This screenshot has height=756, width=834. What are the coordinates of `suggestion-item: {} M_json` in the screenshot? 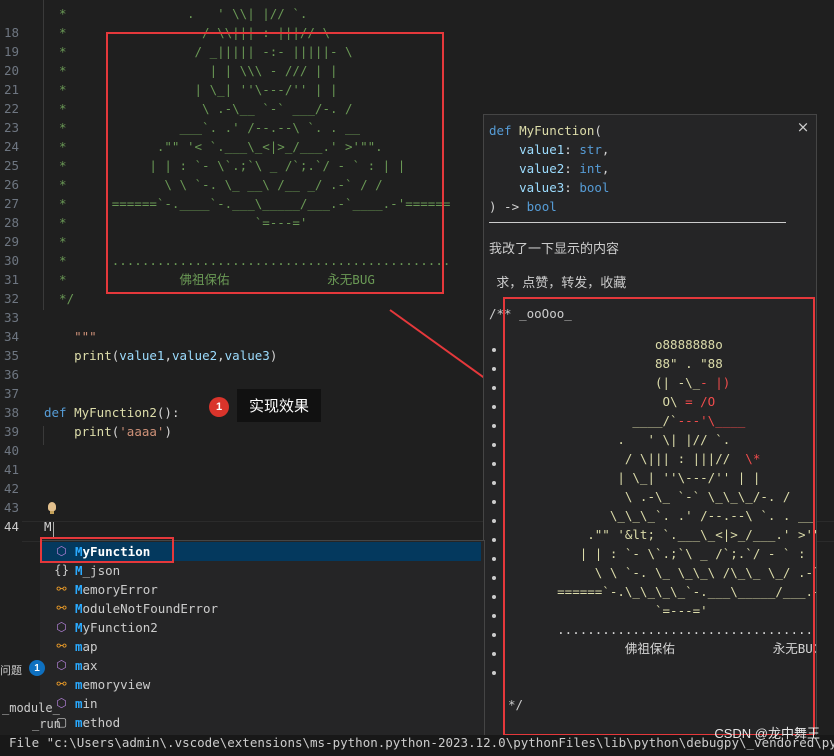 It's located at (261, 570).